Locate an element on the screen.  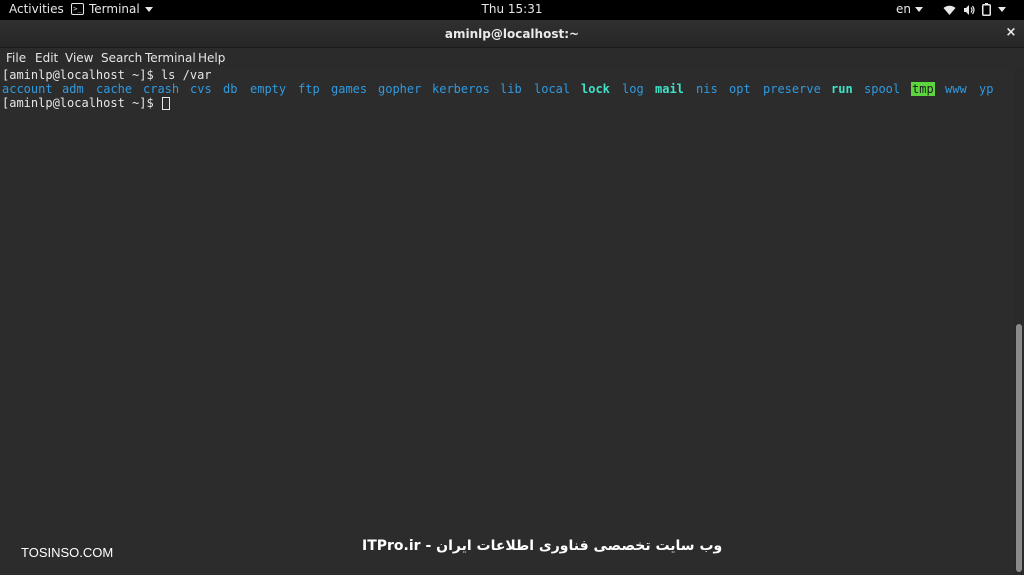
terminal-line-prompt: [aminlp@localhost ~]$ is located at coordinates (86, 103).